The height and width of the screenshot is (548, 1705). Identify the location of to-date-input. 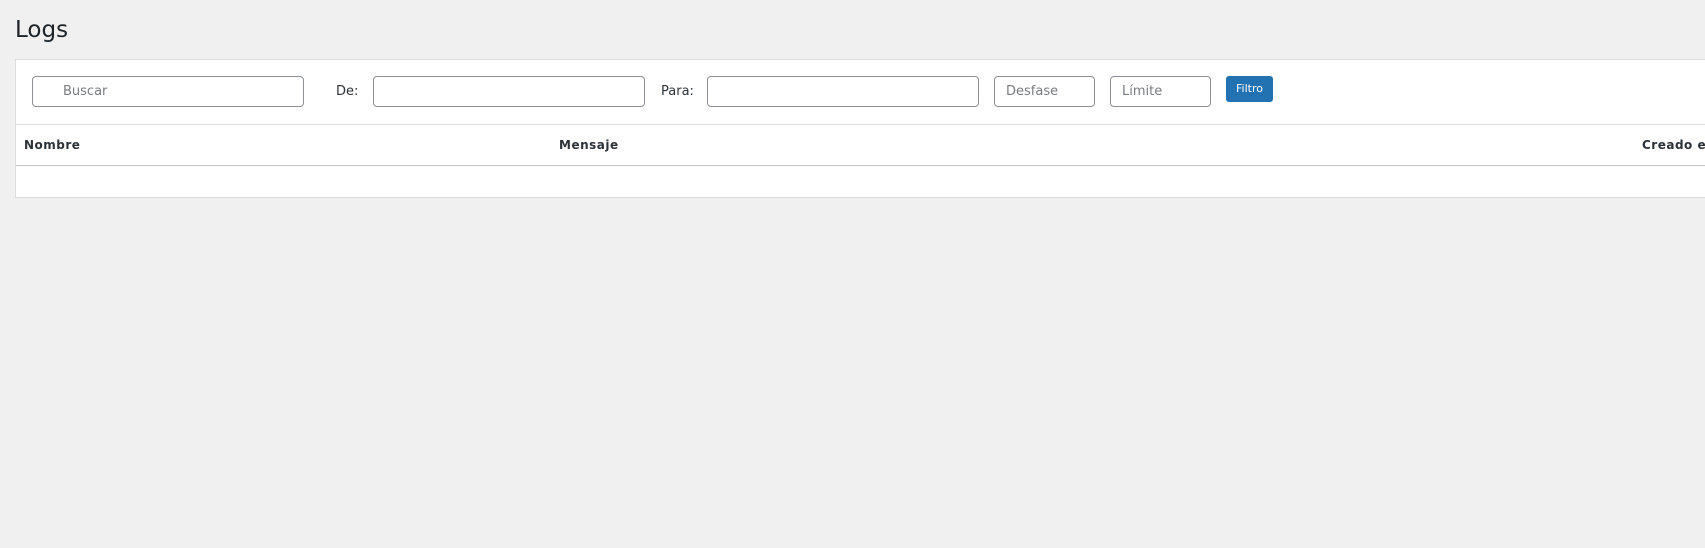
(843, 91).